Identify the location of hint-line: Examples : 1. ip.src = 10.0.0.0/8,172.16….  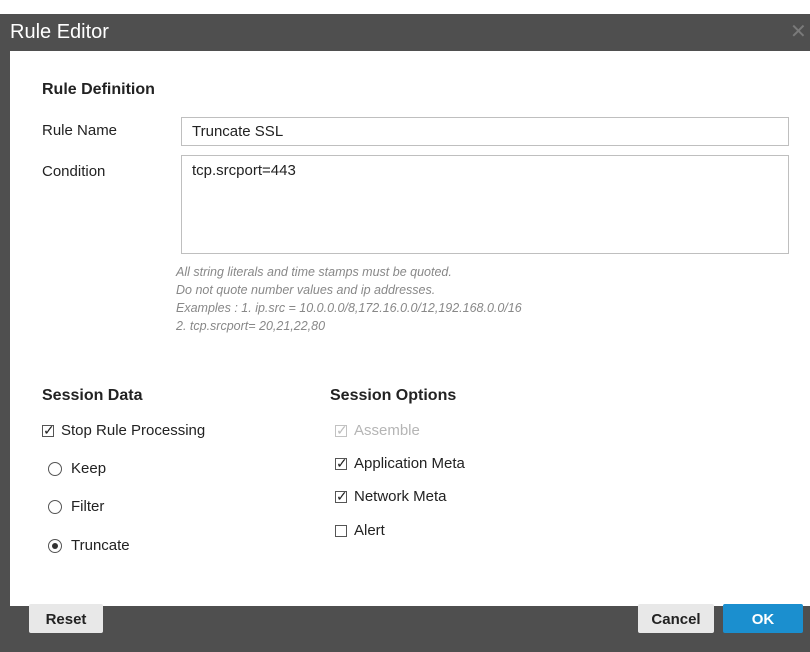
(349, 308).